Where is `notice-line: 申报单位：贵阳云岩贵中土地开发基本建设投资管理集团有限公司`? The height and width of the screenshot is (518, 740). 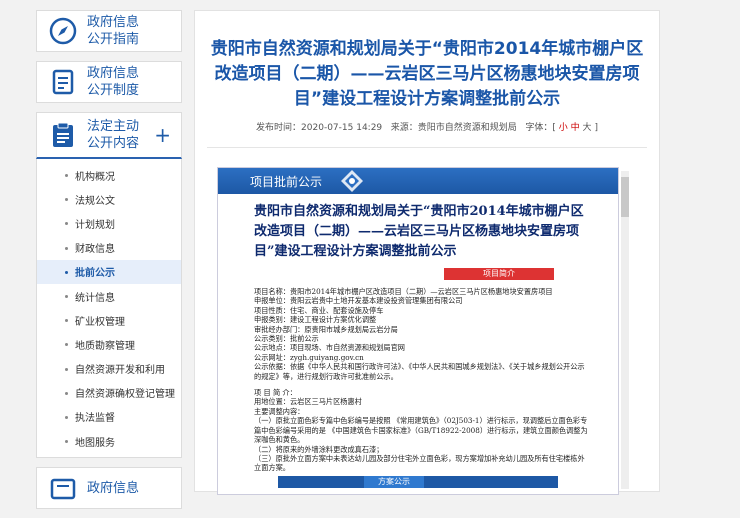
notice-line: 申报单位：贵阳云岩贵中土地开发基本建设投资管理集团有限公司 is located at coordinates (358, 301).